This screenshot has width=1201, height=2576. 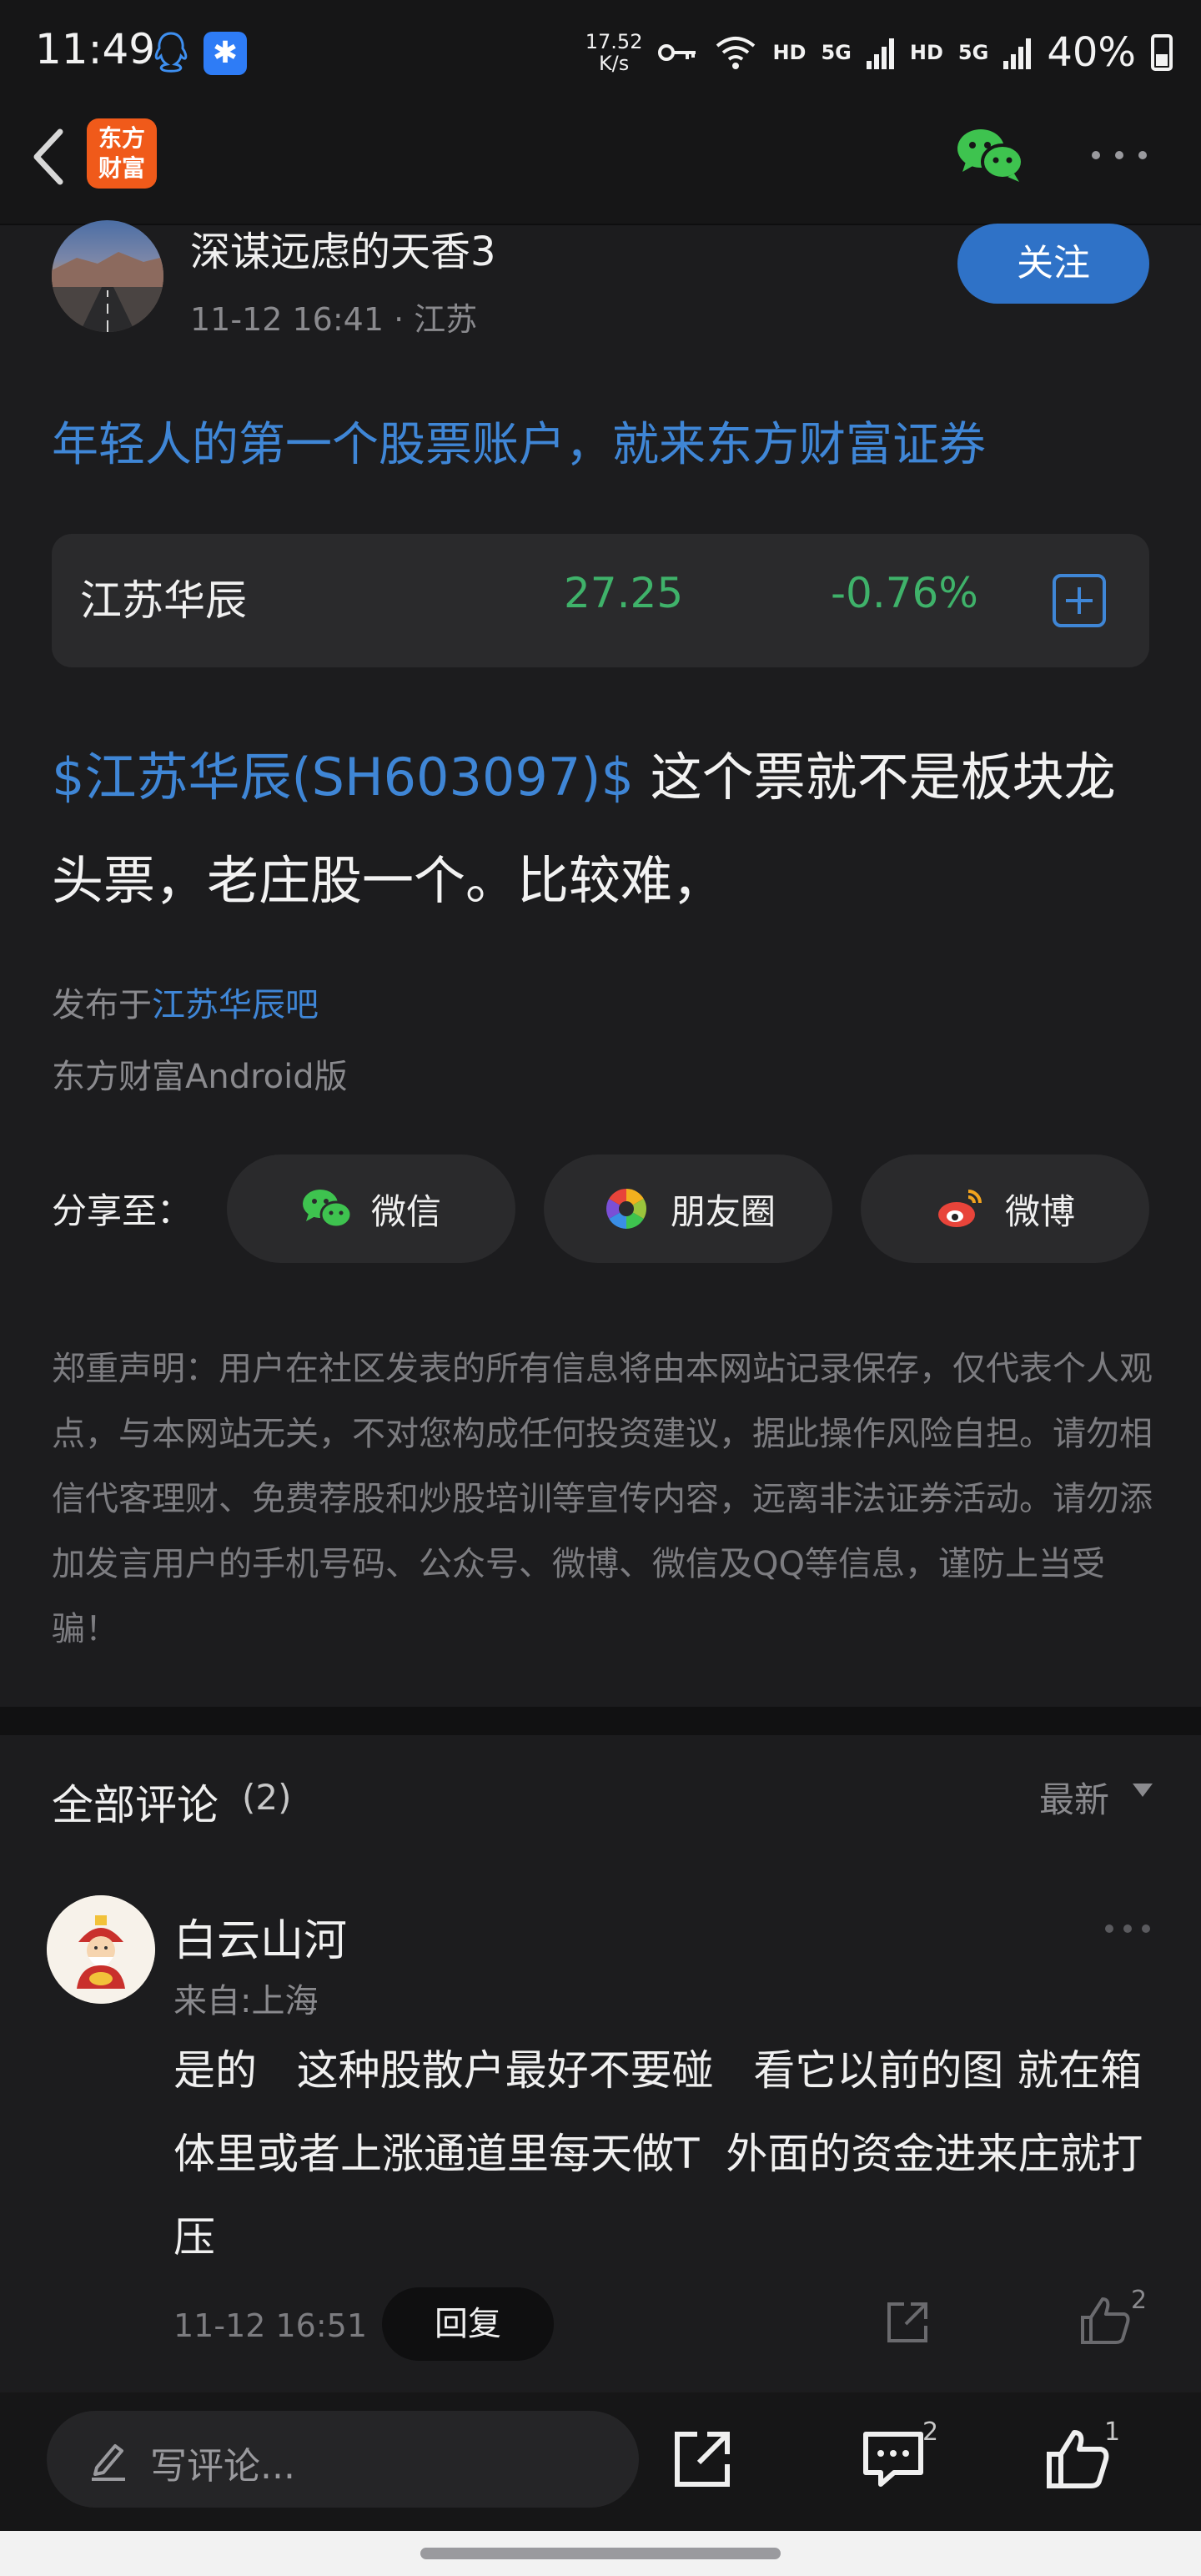 I want to click on stock-tag-link: $江苏华辰(SH603097)$, so click(x=343, y=777).